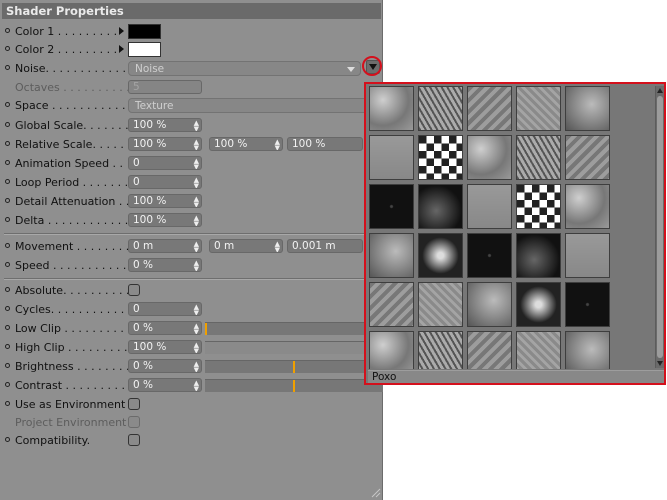 This screenshot has height=500, width=667. I want to click on contrast-field: 0 % ▲ ▼, so click(165, 385).